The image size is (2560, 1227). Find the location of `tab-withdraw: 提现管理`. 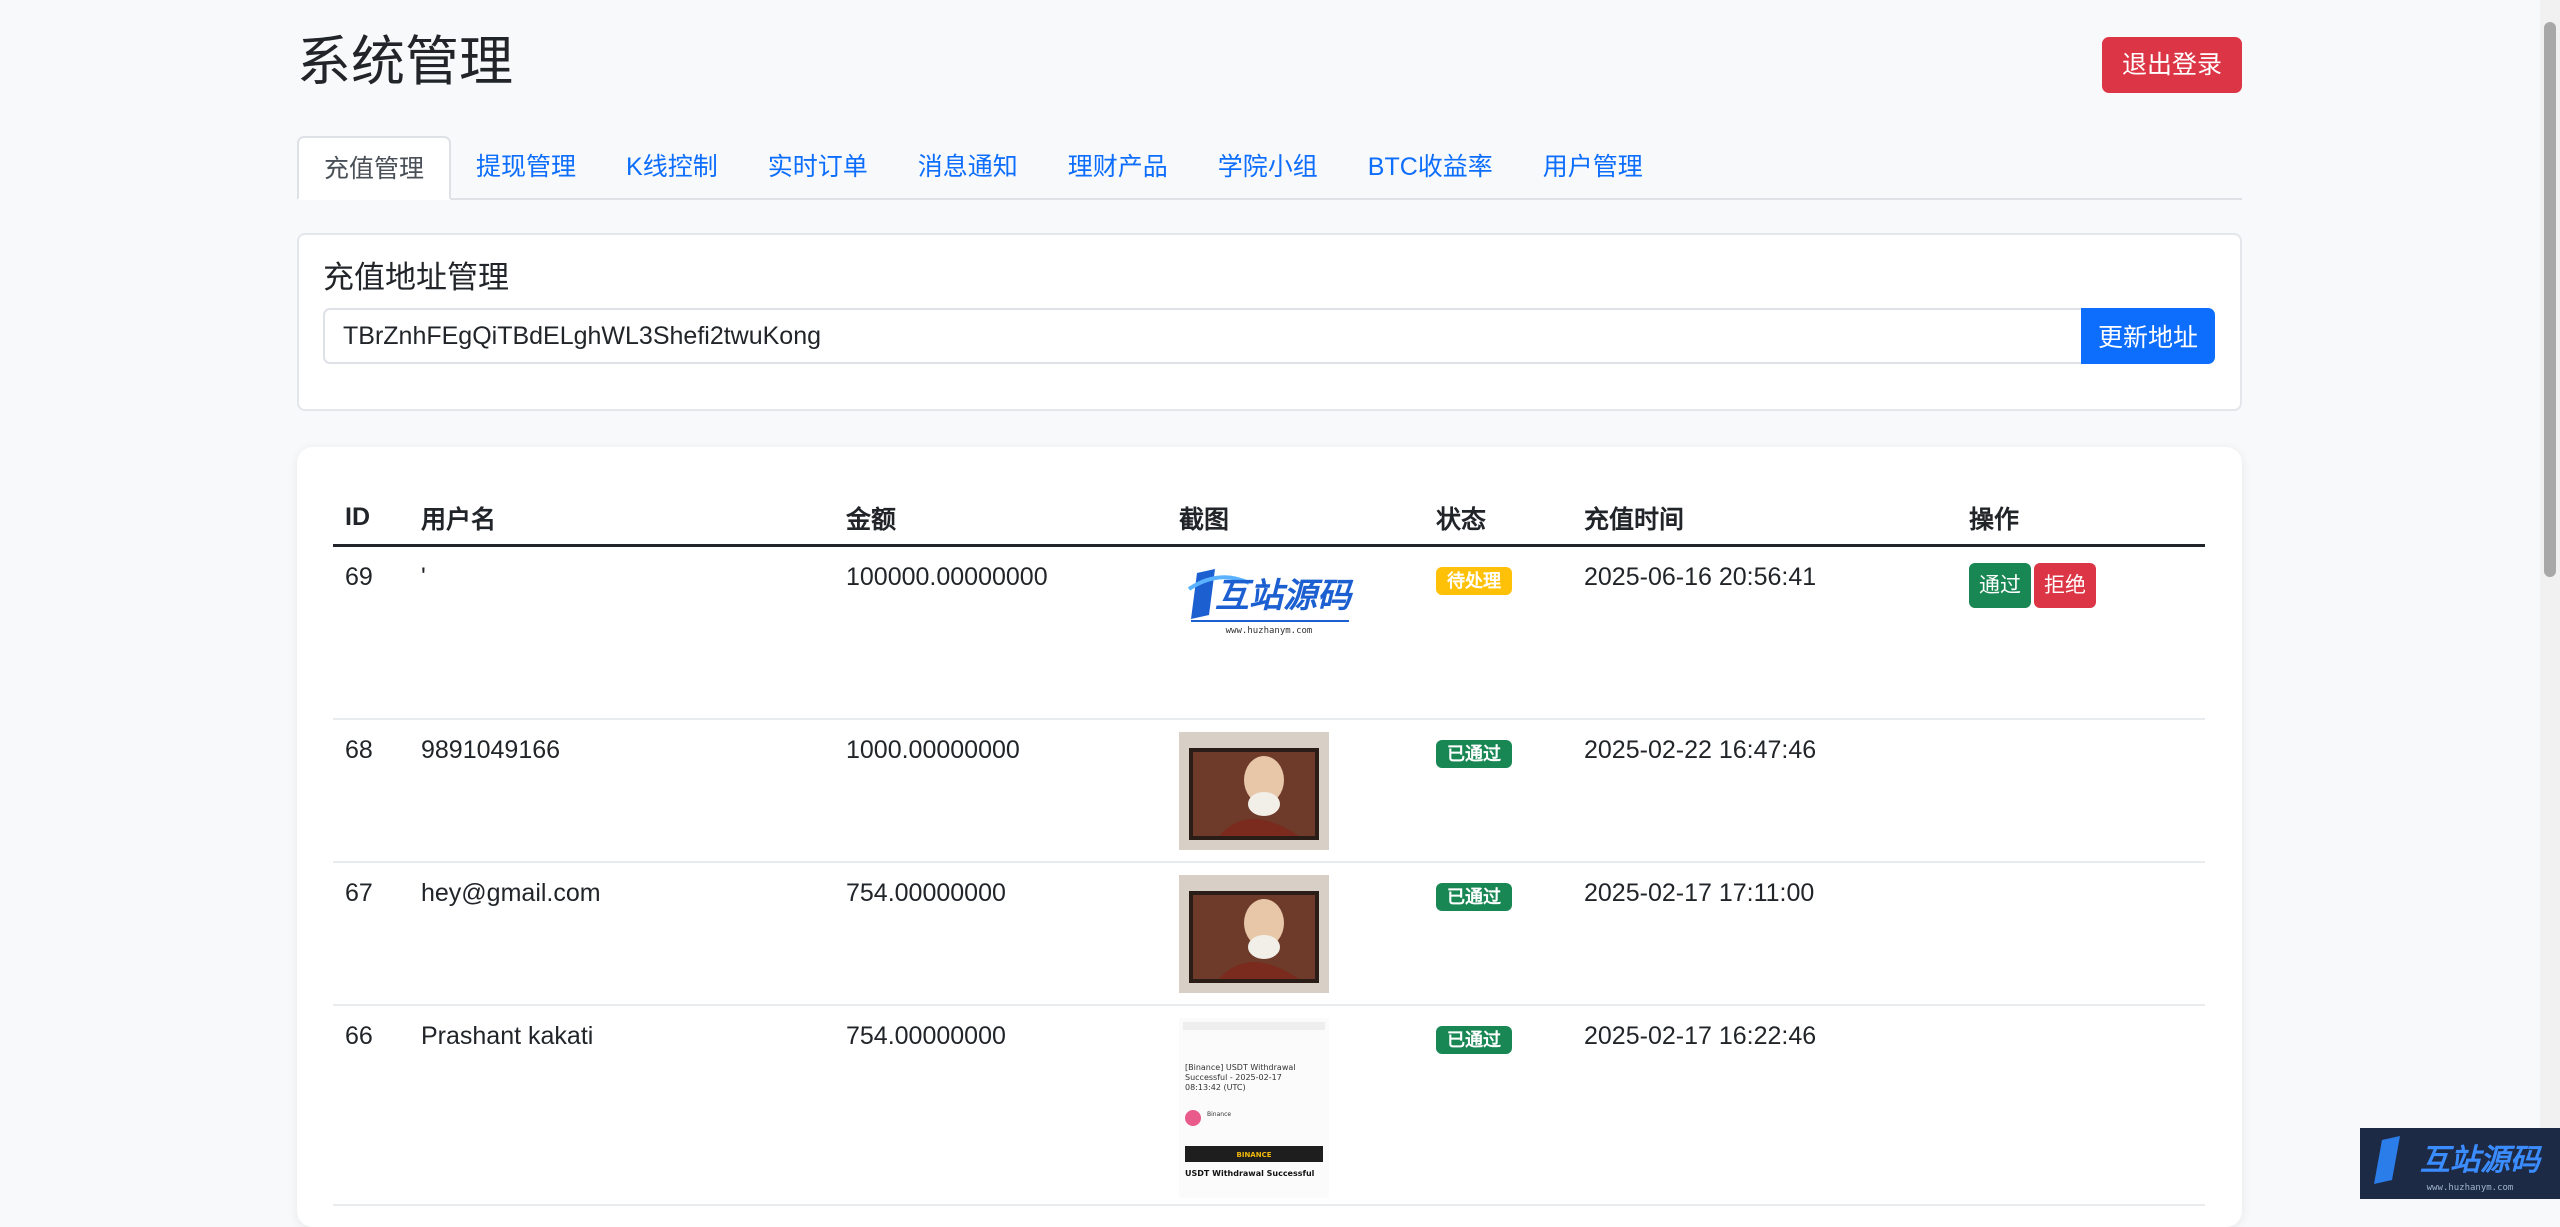

tab-withdraw: 提现管理 is located at coordinates (526, 167).